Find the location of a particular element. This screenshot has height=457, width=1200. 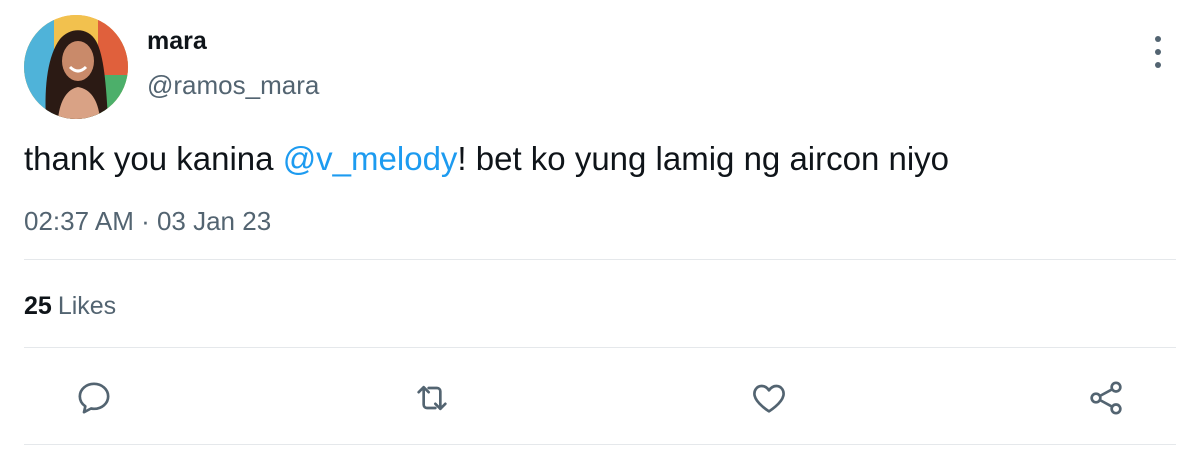

like-button is located at coordinates (769, 398).